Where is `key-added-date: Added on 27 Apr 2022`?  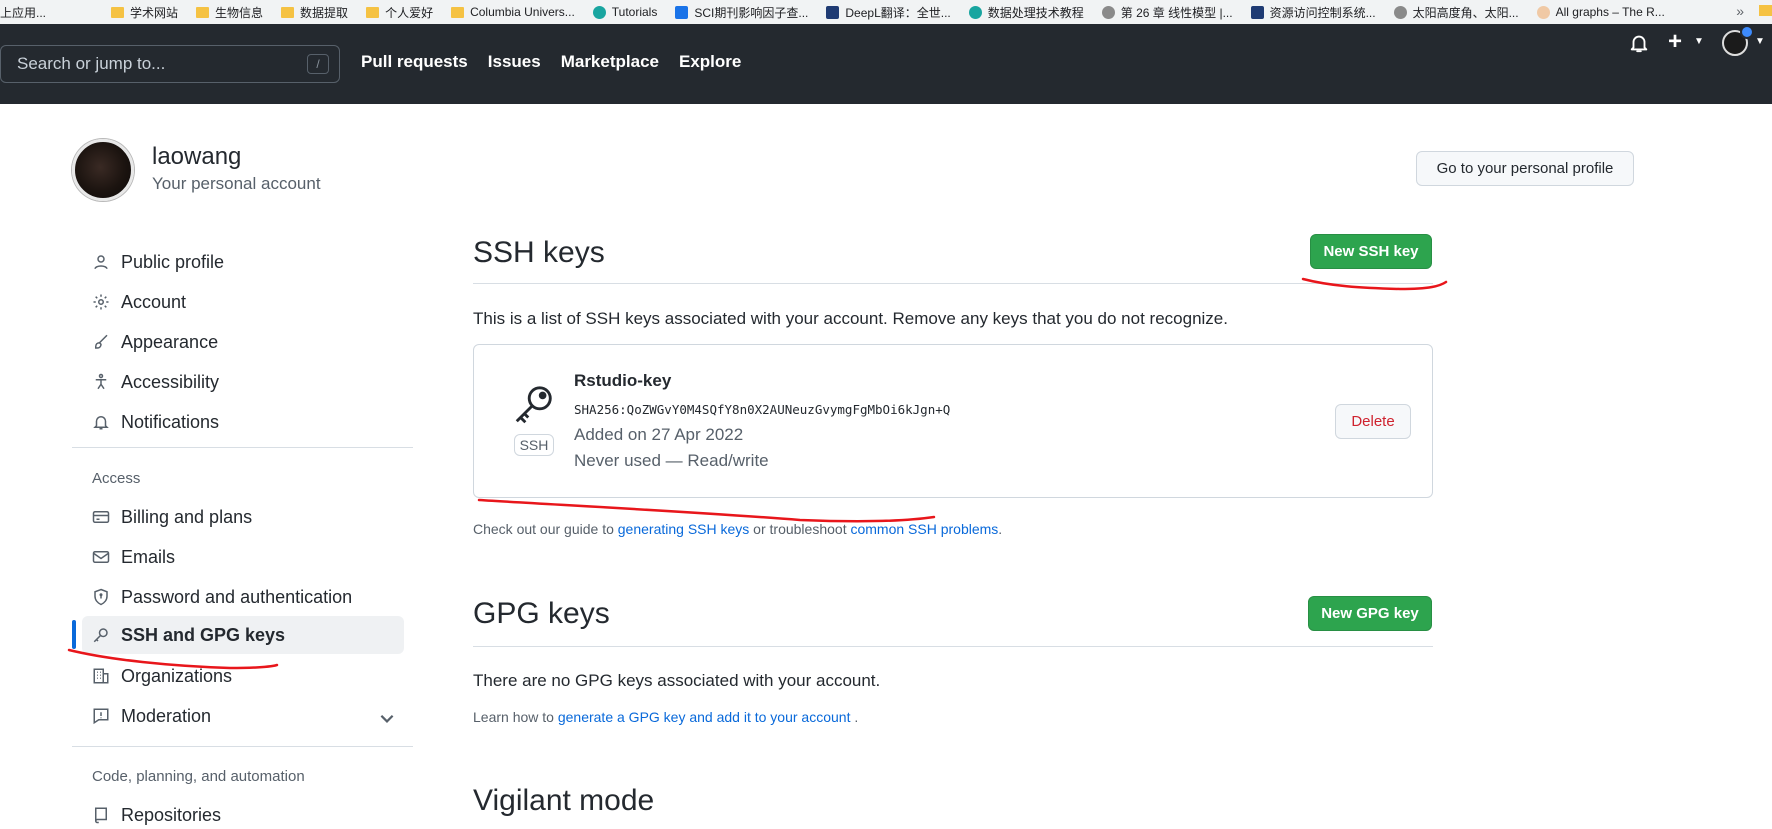
key-added-date: Added on 27 Apr 2022 is located at coordinates (659, 434).